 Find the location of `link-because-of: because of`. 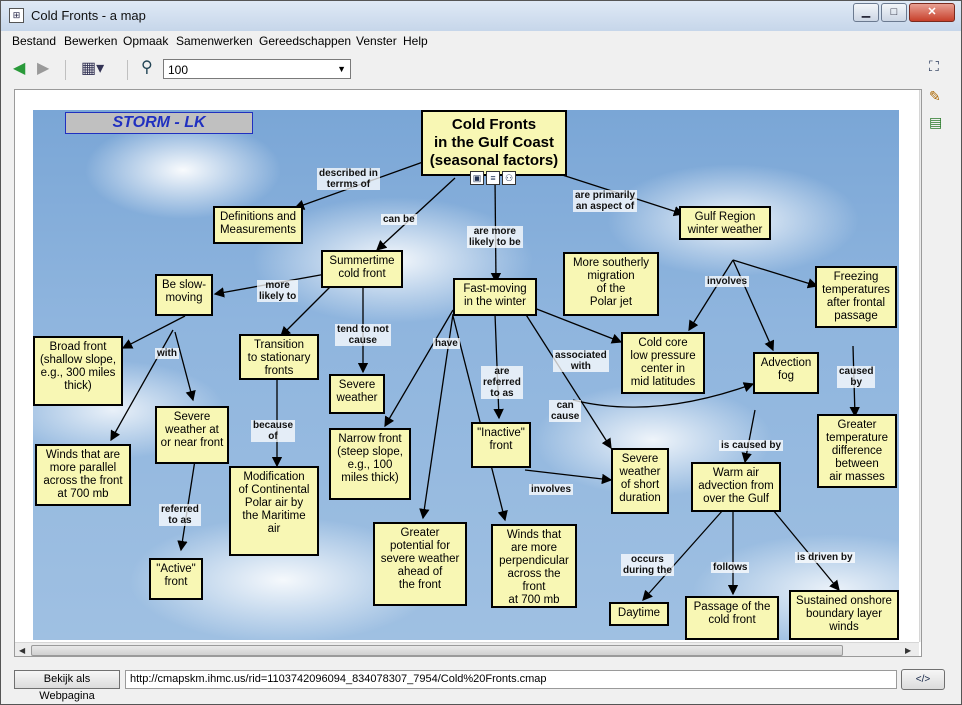

link-because-of: because of is located at coordinates (273, 431).